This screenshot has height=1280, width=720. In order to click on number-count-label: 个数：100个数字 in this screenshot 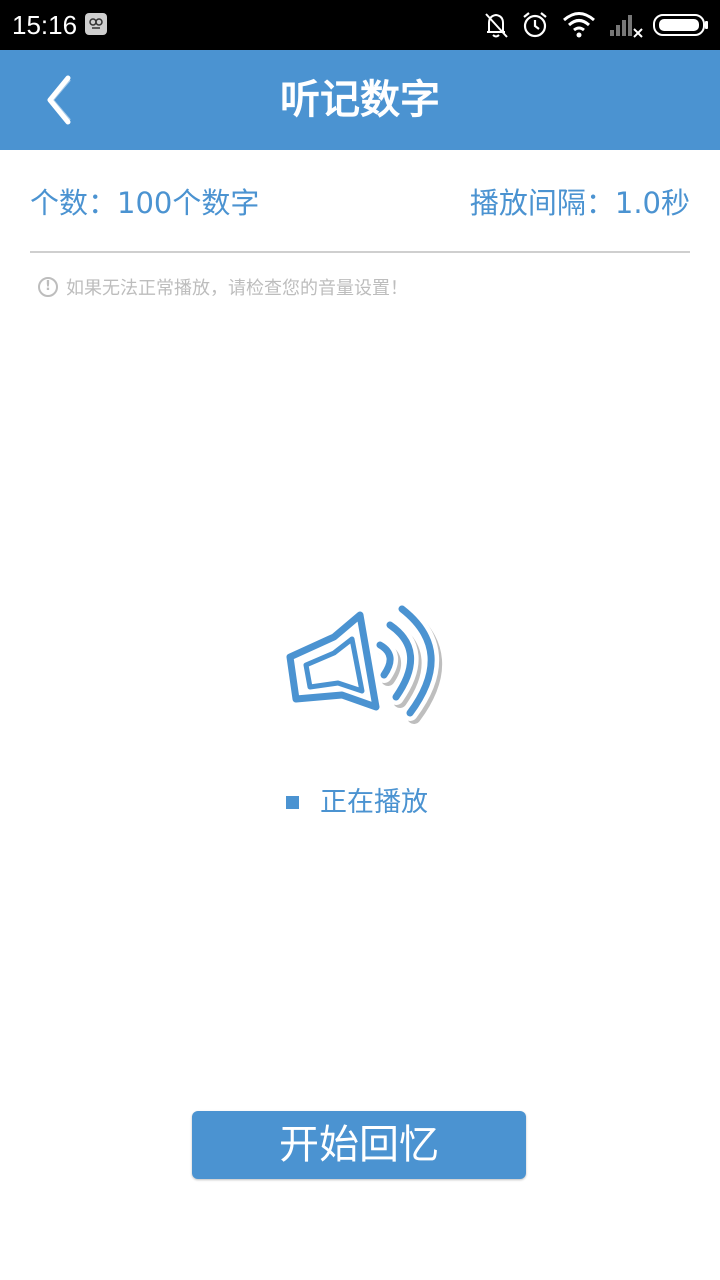, I will do `click(145, 203)`.